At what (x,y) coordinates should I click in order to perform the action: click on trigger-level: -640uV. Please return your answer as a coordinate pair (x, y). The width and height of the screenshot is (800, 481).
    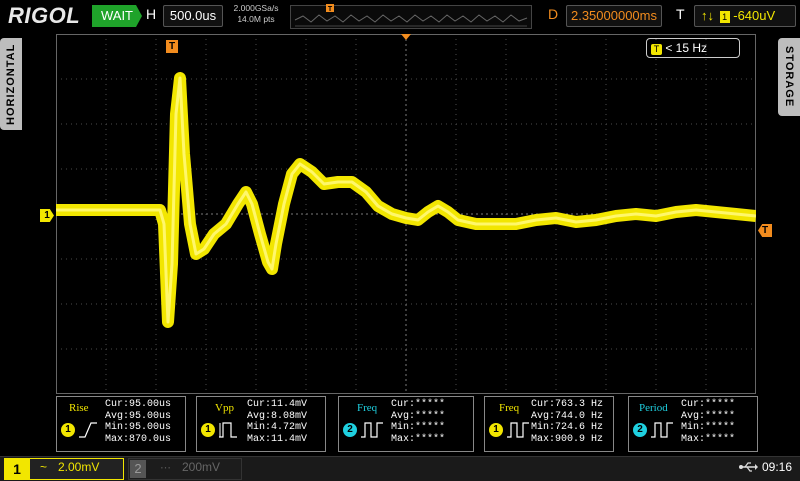
    Looking at the image, I should click on (754, 15).